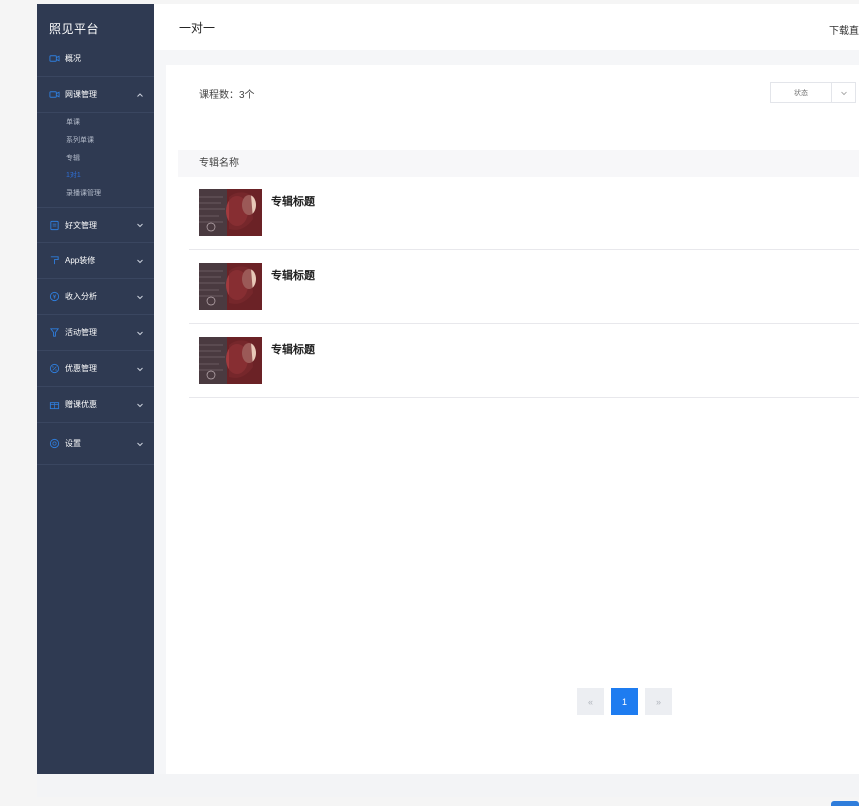 This screenshot has width=859, height=806. I want to click on footer-bar, so click(448, 785).